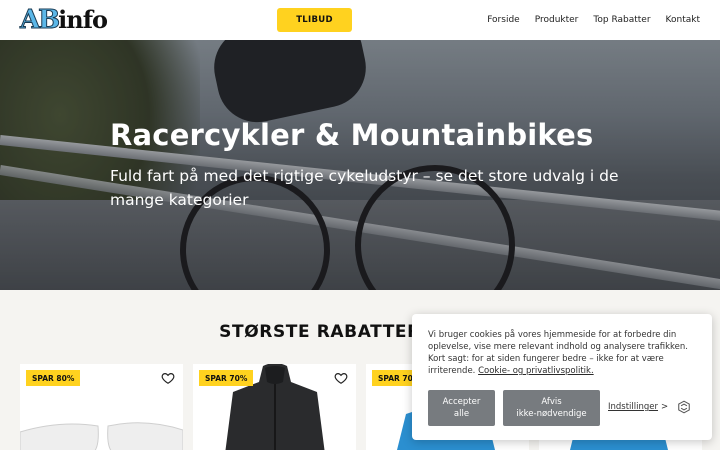 The height and width of the screenshot is (450, 720). I want to click on reject-label-line1: Afvis, so click(551, 402).